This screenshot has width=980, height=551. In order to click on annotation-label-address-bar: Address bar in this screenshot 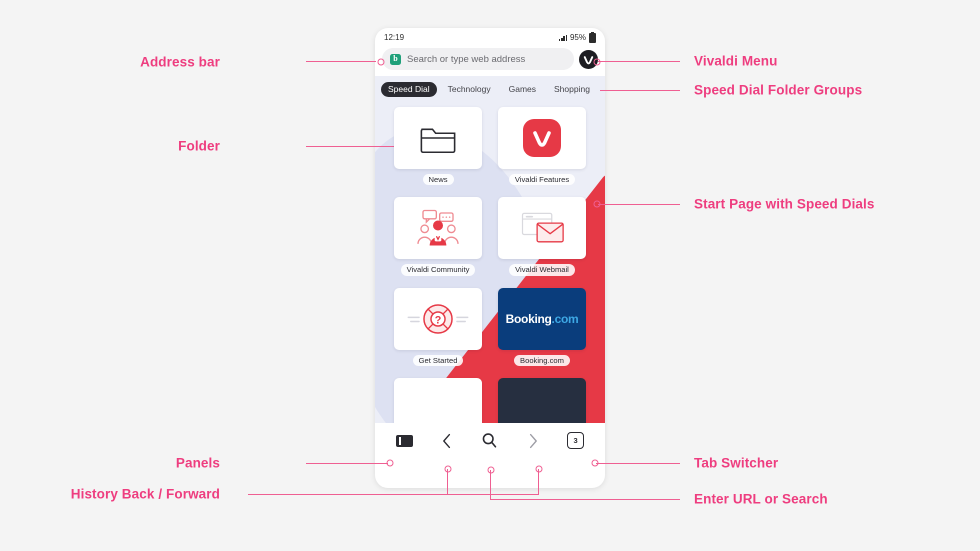, I will do `click(180, 62)`.